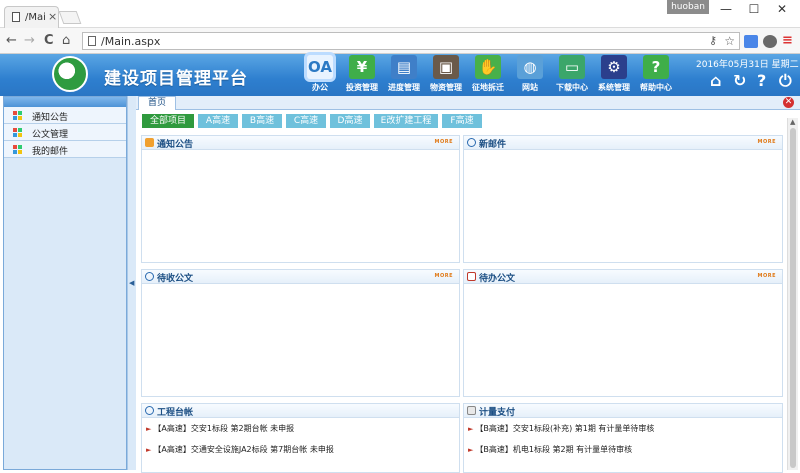  What do you see at coordinates (300, 199) in the screenshot?
I see `notice-panel: 通知公告 MORE` at bounding box center [300, 199].